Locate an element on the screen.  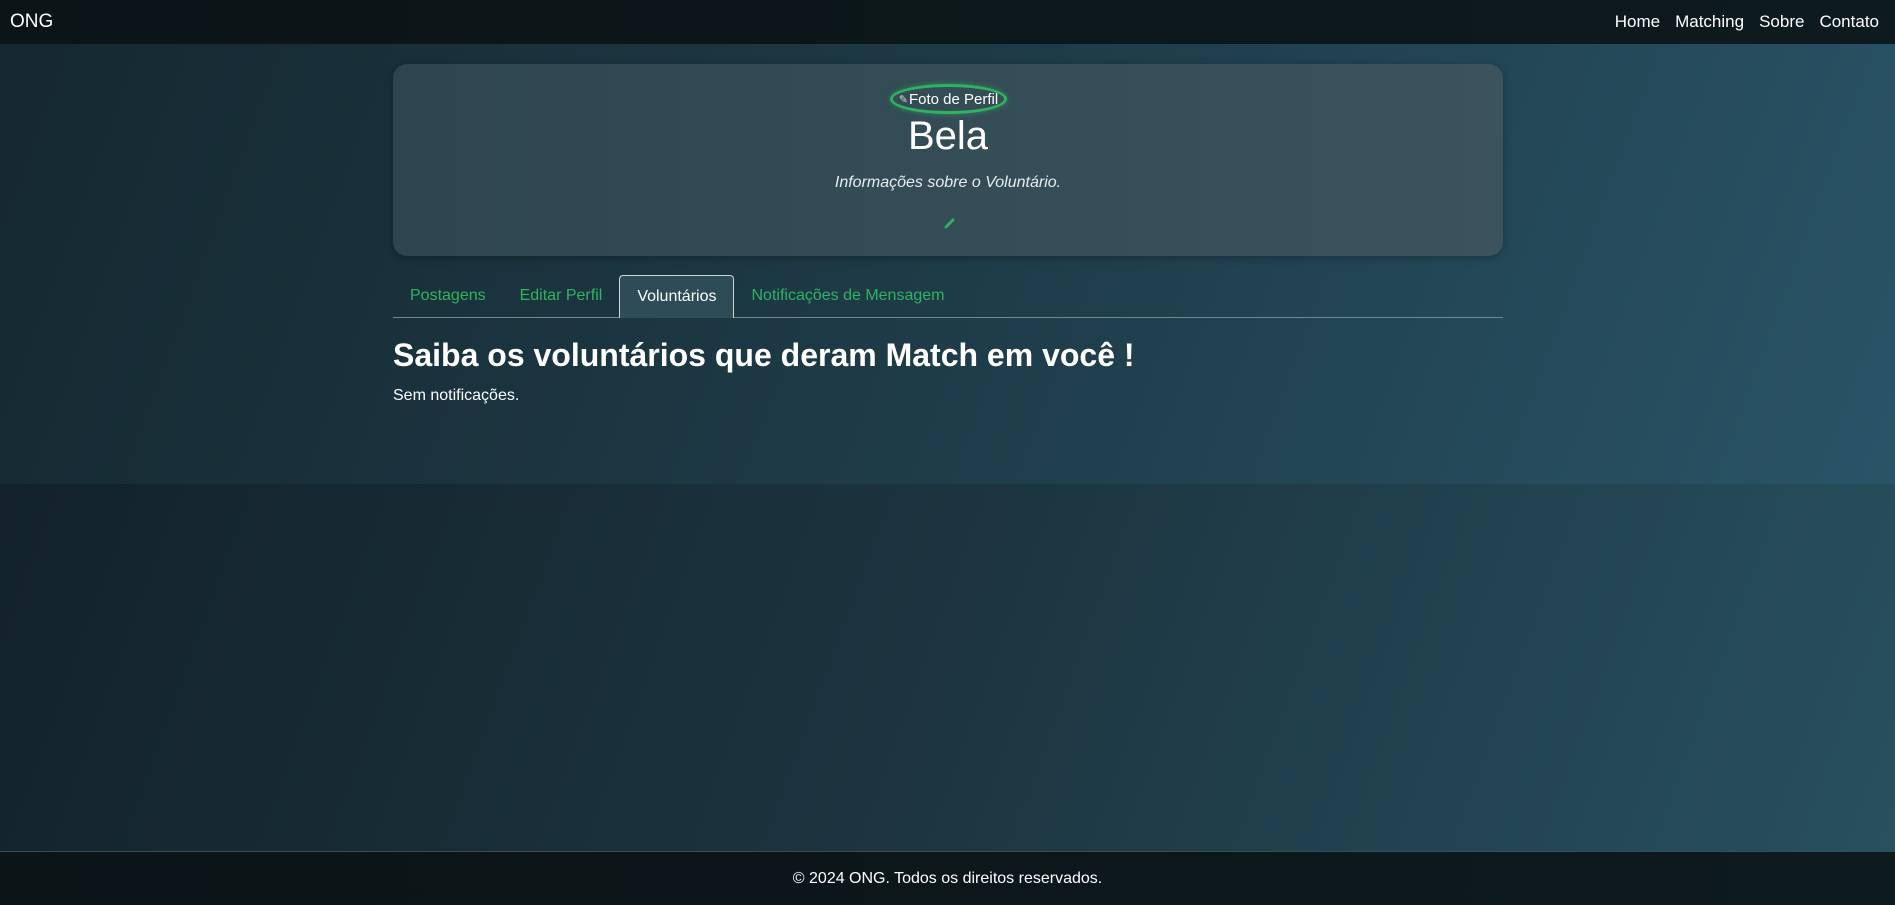
nav-link-contato: Contato is located at coordinates (1849, 22).